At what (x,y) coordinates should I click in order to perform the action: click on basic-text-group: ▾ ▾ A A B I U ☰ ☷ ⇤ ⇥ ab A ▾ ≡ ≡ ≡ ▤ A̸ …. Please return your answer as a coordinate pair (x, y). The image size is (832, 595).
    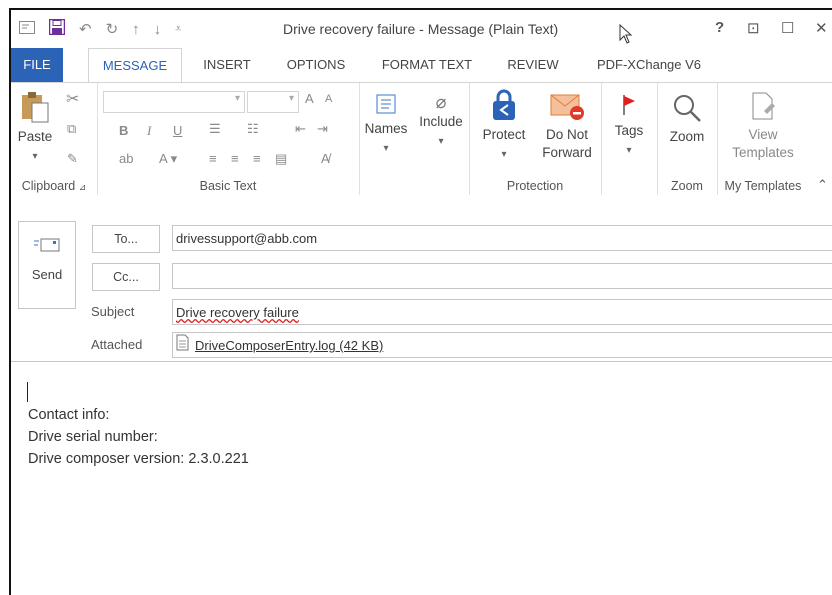
    Looking at the image, I should click on (228, 139).